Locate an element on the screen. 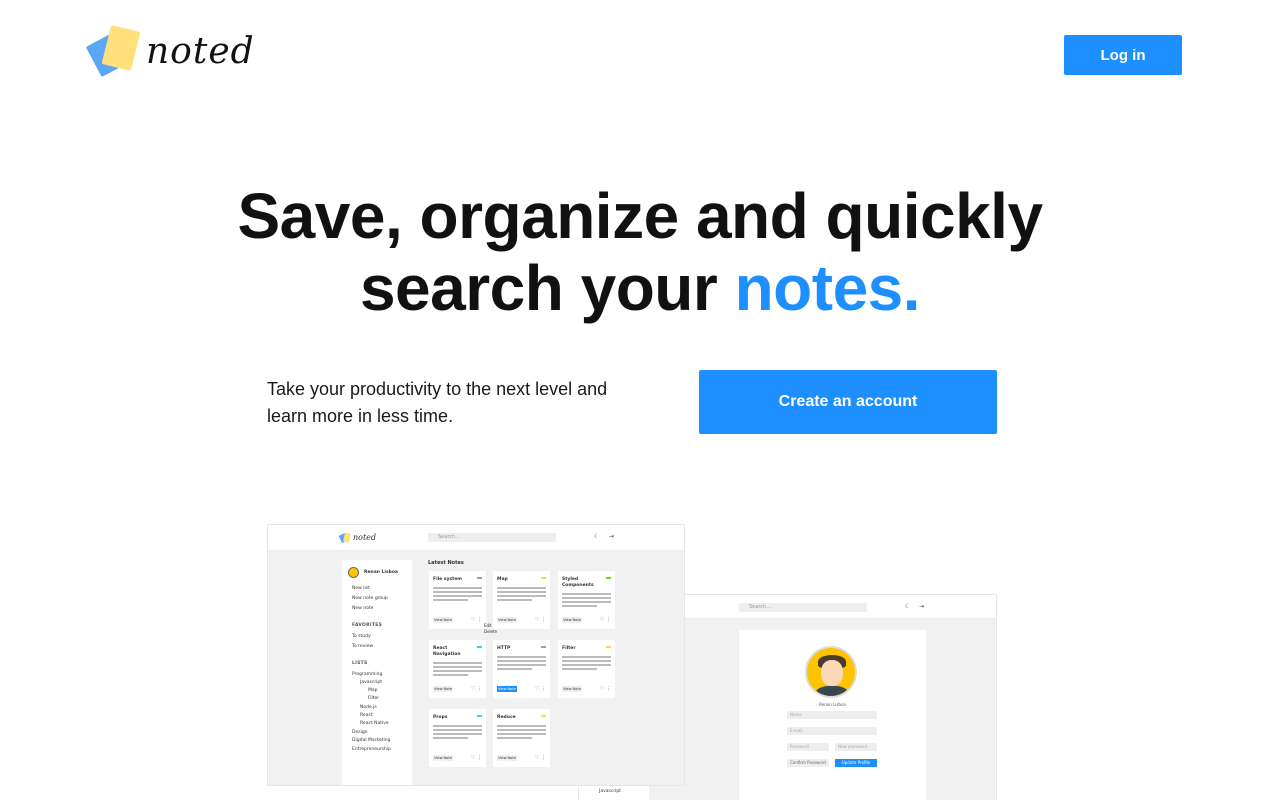  mock-note-title: HTTP is located at coordinates (504, 648).